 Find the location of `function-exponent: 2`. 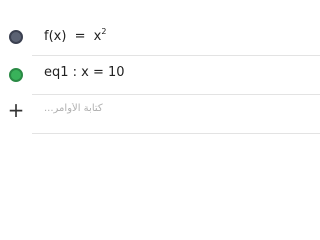

function-exponent: 2 is located at coordinates (104, 31).